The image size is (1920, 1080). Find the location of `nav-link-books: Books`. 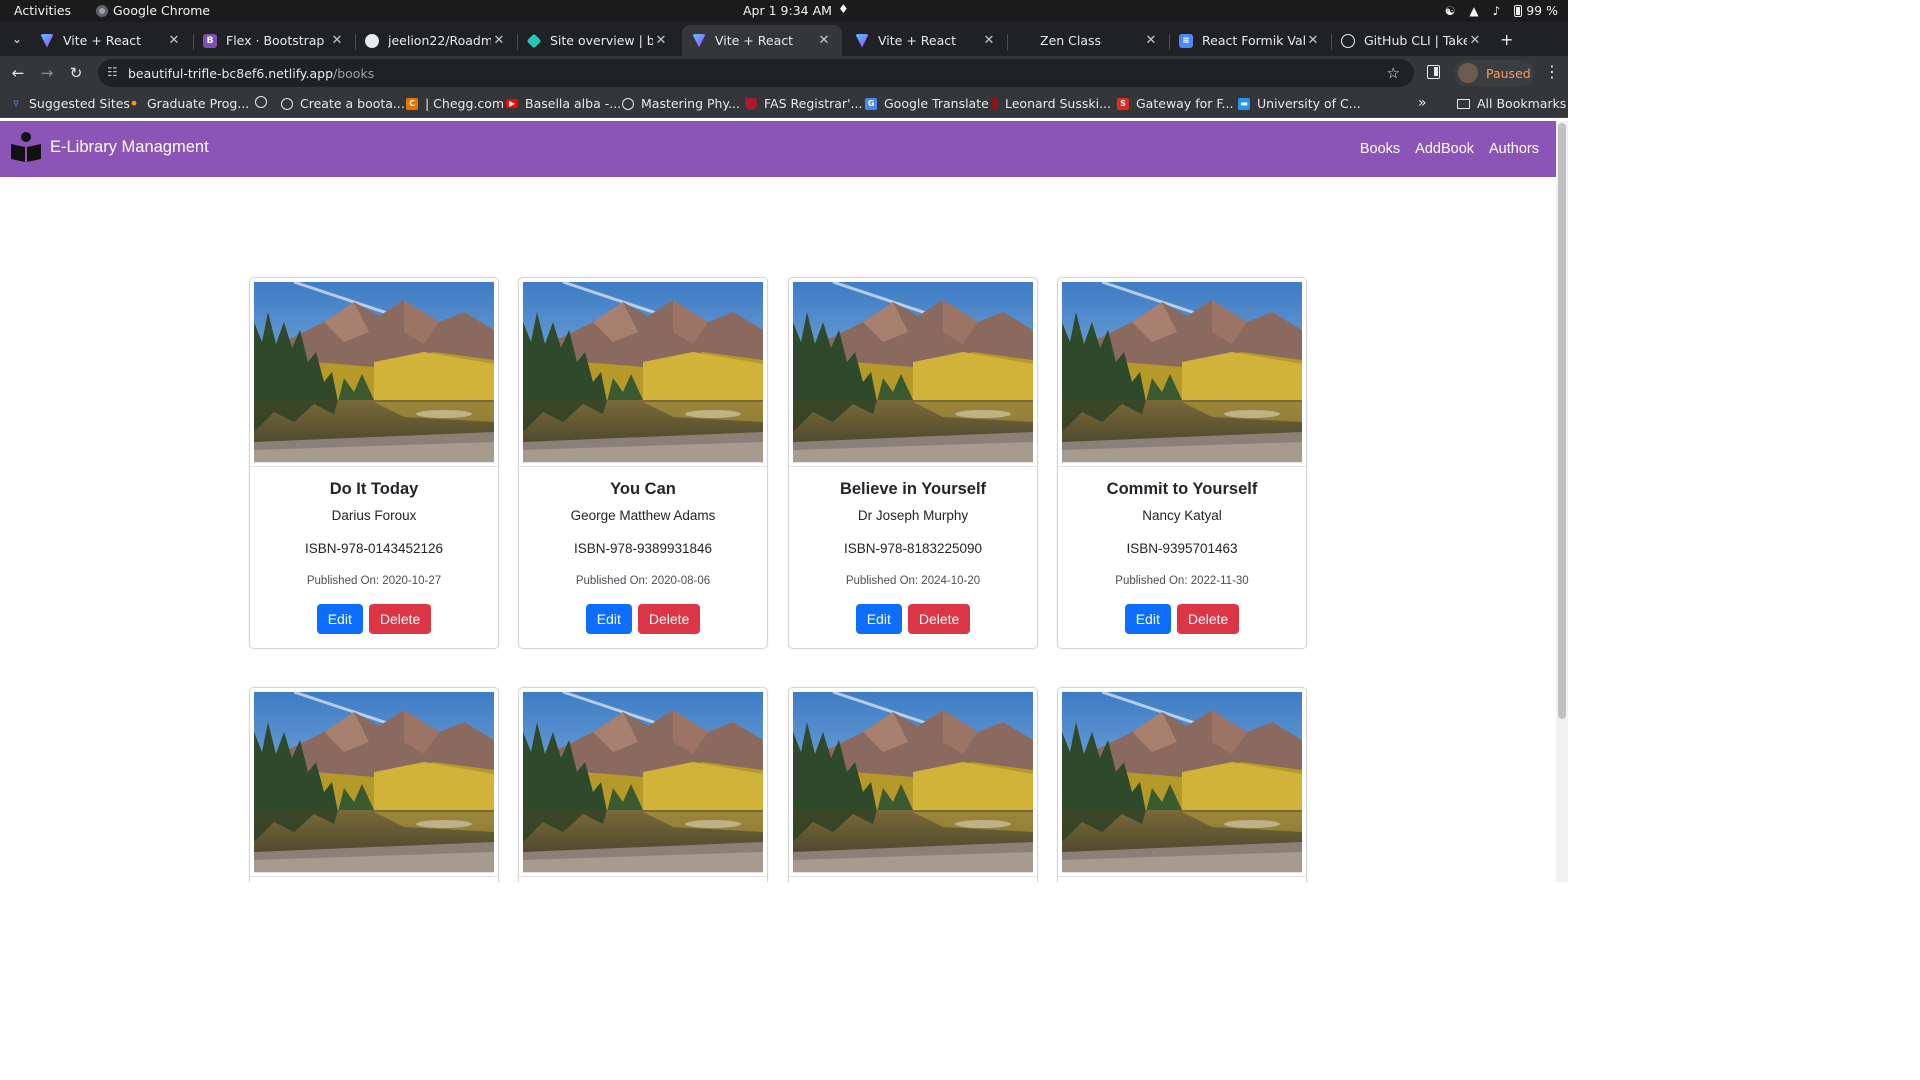

nav-link-books: Books is located at coordinates (1380, 149).